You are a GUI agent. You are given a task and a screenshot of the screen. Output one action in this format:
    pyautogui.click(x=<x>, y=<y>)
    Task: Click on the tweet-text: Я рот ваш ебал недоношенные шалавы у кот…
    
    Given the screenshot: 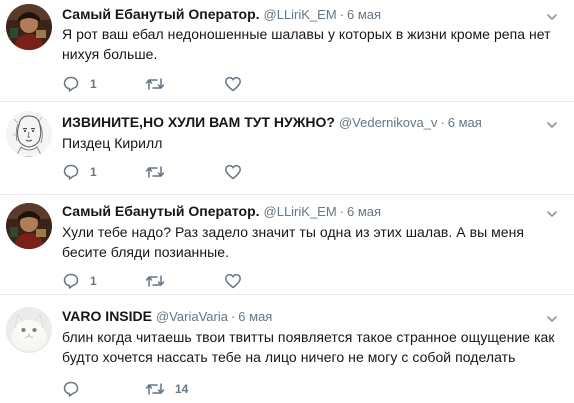 What is the action you would take?
    pyautogui.click(x=306, y=44)
    